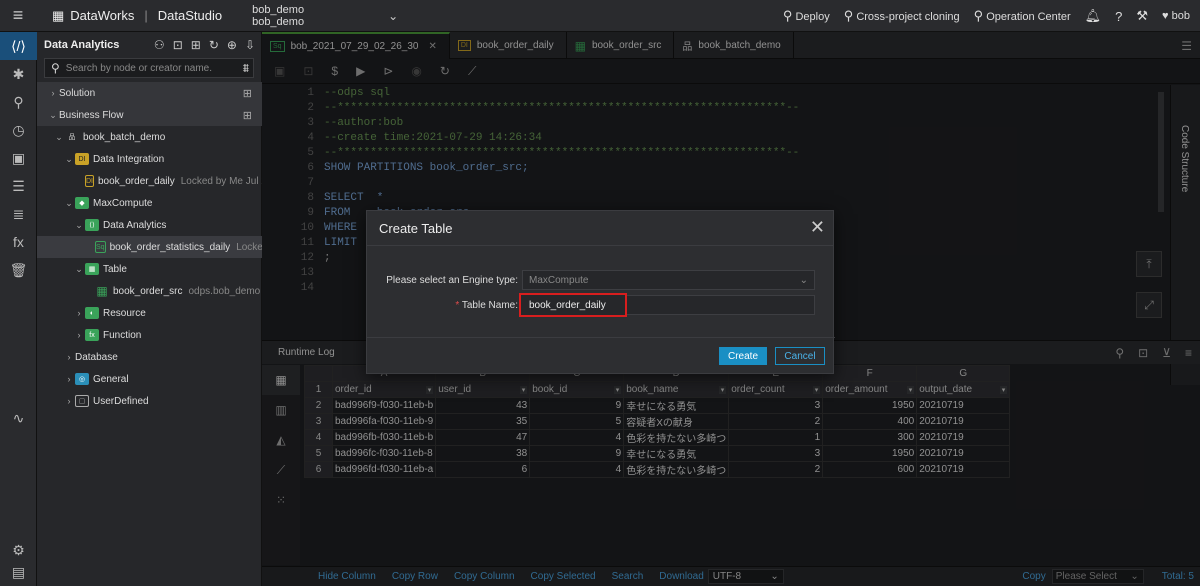 Image resolution: width=1200 pixels, height=586 pixels. I want to click on tree-item-general: › ◎ General, so click(149, 379).